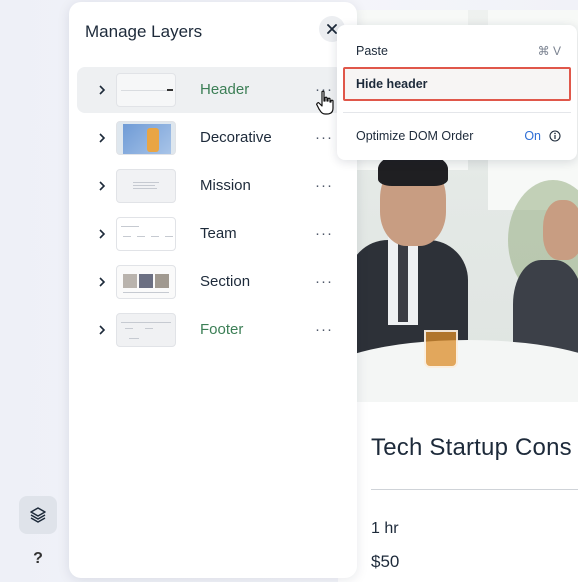  I want to click on layer-label: Header, so click(225, 89).